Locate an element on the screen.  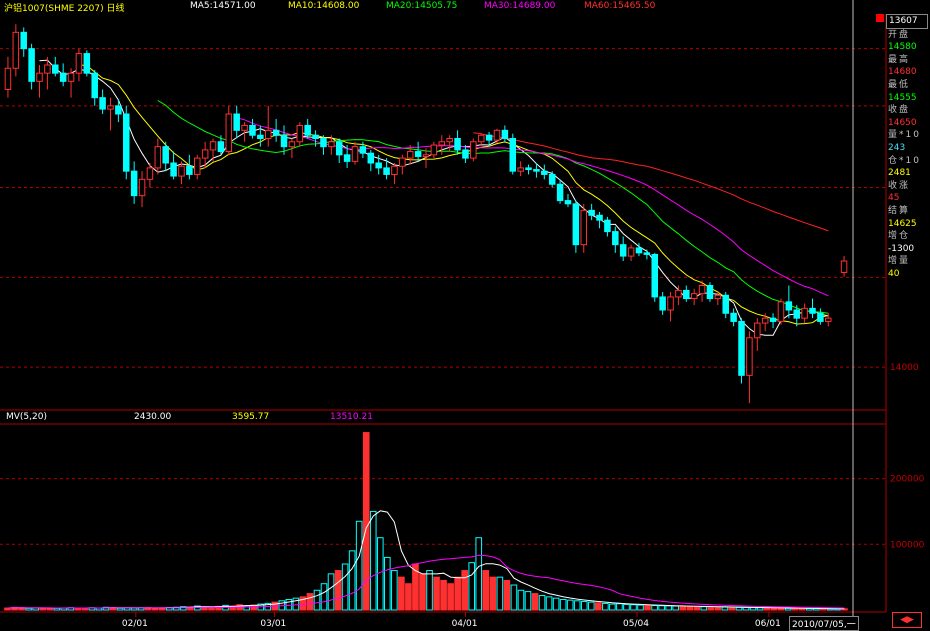
status-date: 2010/07/05,一 is located at coordinates (824, 623).